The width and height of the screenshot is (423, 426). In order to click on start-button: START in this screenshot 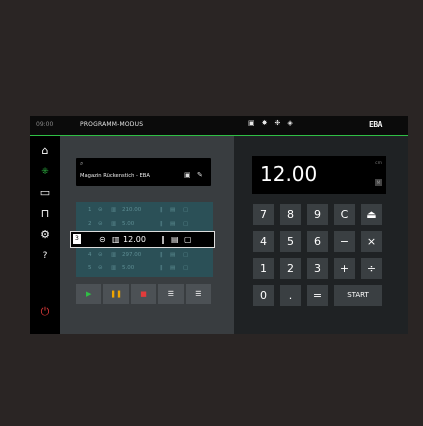, I will do `click(358, 295)`.